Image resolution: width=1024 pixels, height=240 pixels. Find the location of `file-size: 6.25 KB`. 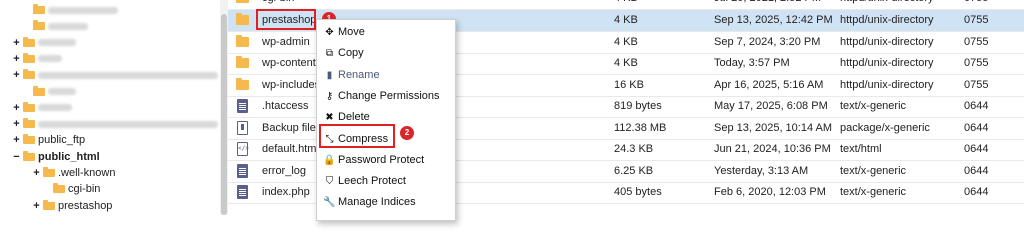

file-size: 6.25 KB is located at coordinates (634, 170).